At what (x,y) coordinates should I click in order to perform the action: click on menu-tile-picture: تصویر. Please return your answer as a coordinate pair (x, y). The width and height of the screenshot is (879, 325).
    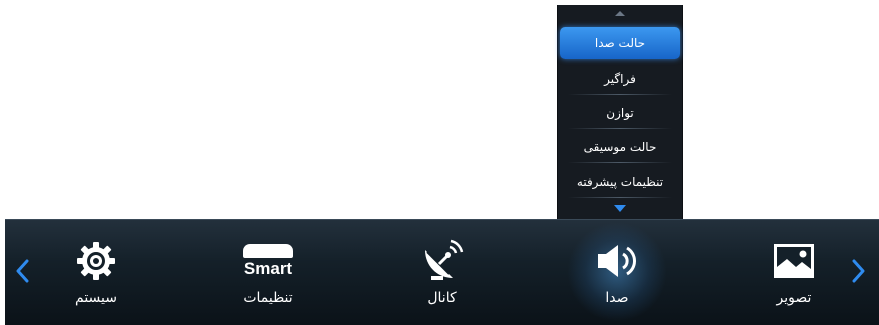
    Looking at the image, I should click on (794, 272).